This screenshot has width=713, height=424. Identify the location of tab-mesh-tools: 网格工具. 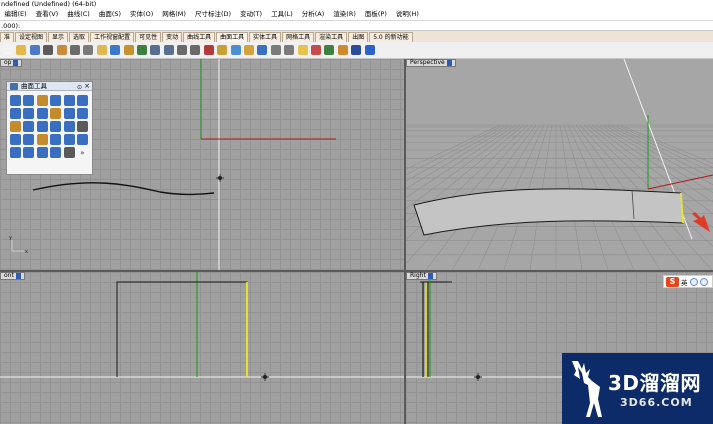
(298, 37).